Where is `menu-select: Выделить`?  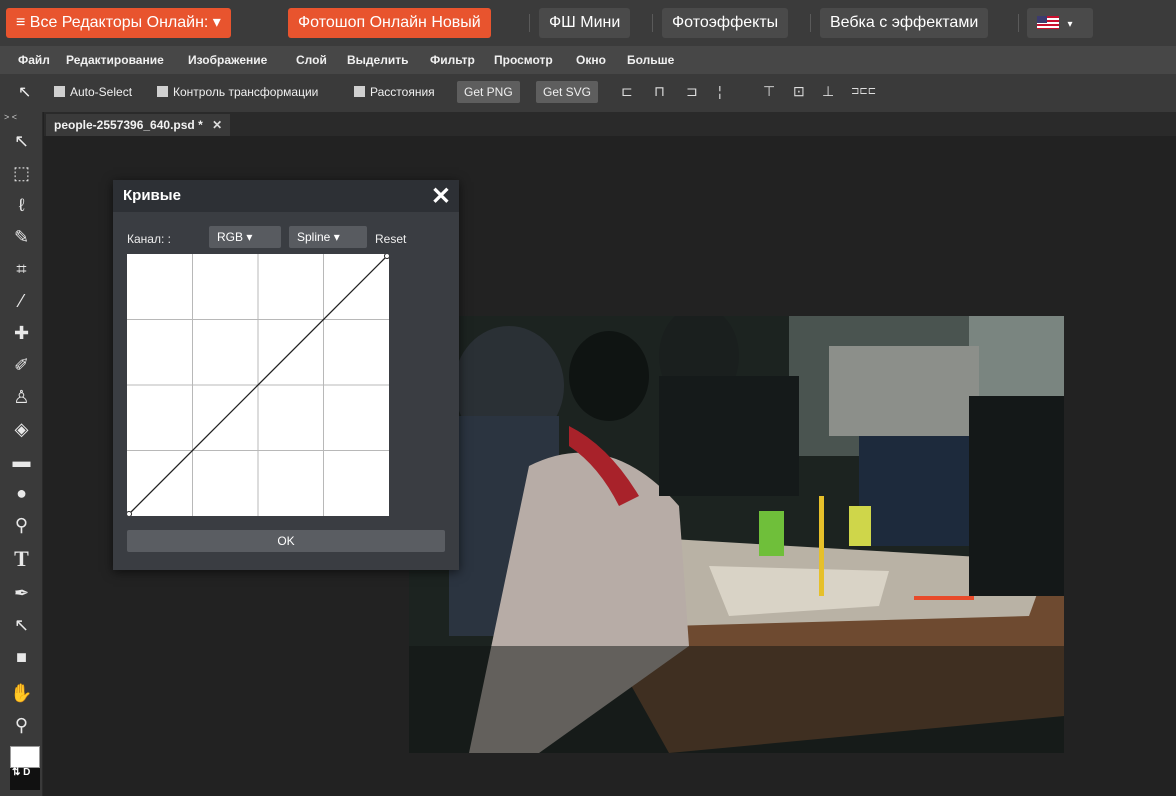 menu-select: Выделить is located at coordinates (377, 60).